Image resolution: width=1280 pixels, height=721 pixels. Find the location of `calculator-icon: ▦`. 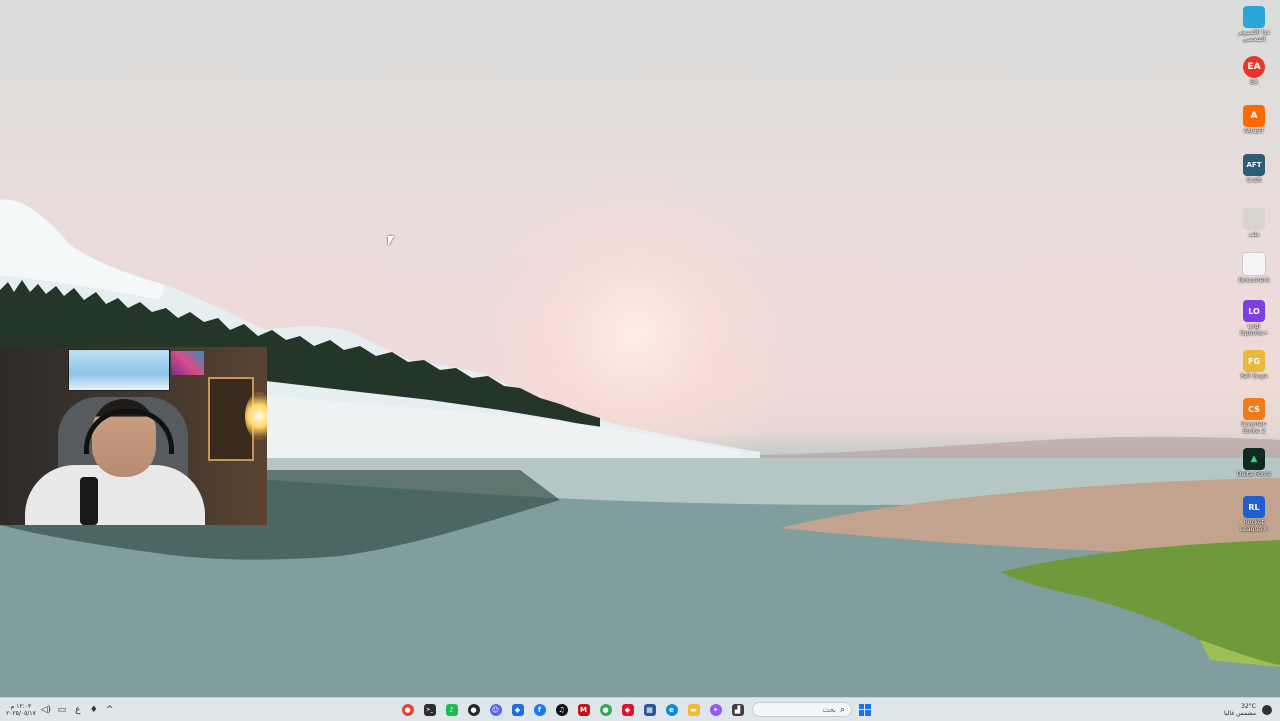

calculator-icon: ▦ is located at coordinates (649, 709).